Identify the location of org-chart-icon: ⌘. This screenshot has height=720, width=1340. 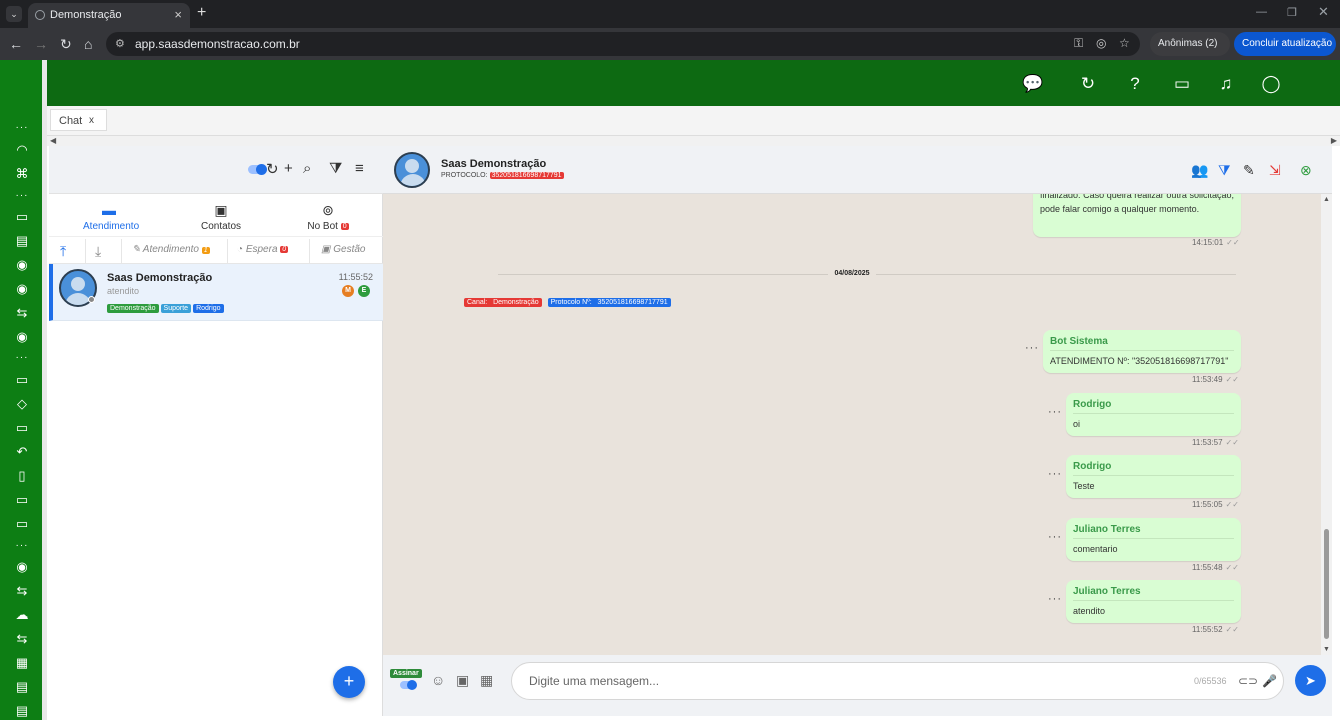
(22, 174).